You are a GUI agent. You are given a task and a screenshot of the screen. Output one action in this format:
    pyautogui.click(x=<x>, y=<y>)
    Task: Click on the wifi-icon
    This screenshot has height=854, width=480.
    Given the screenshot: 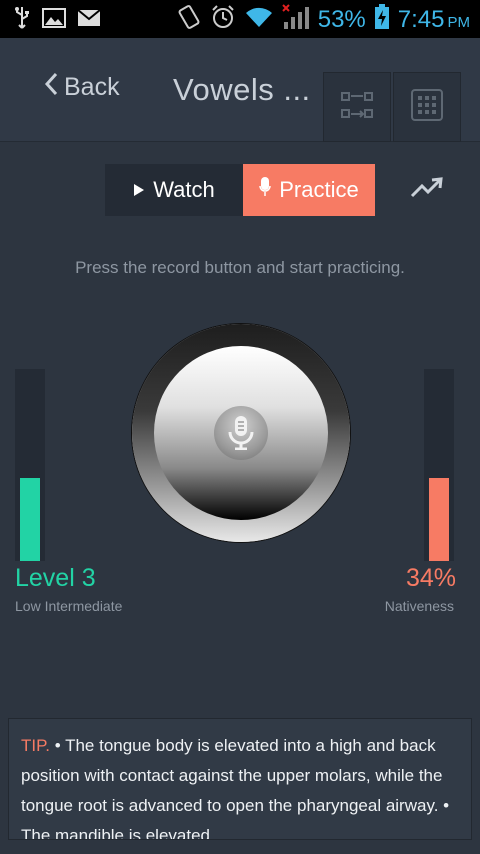 What is the action you would take?
    pyautogui.click(x=259, y=19)
    